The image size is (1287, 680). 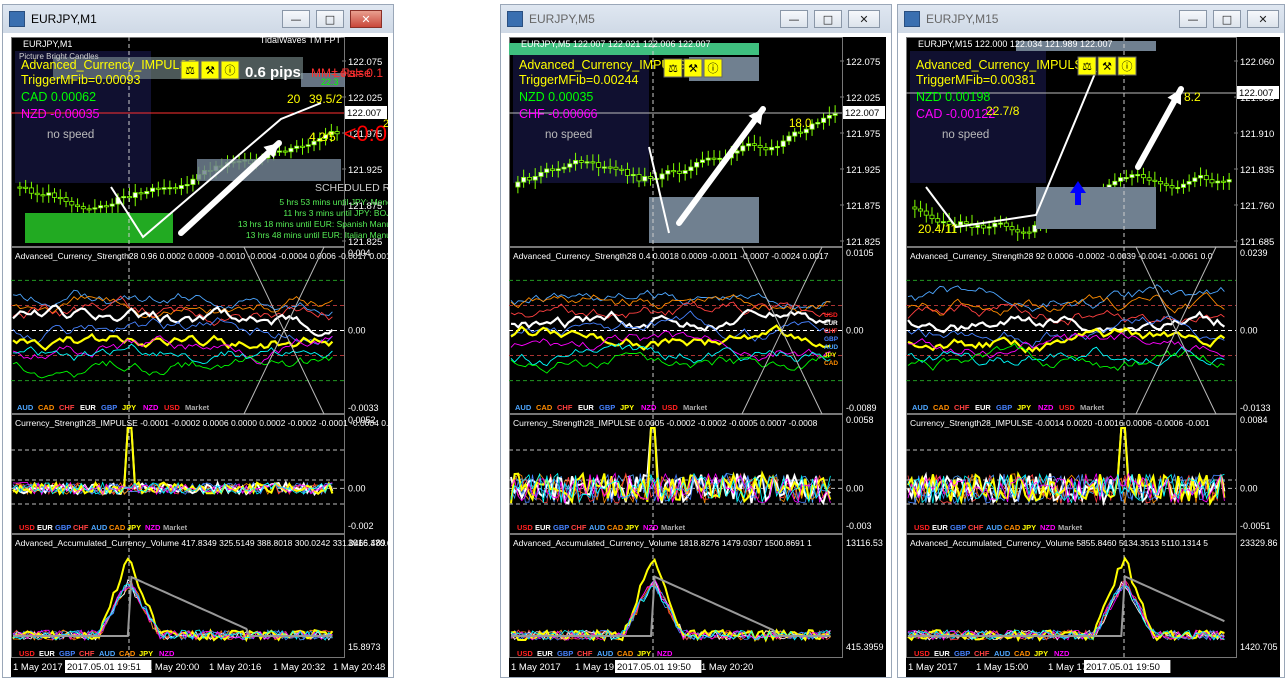 What do you see at coordinates (198, 19) in the screenshot?
I see `window-titlebar: EURJPY,M1 — □ ✕` at bounding box center [198, 19].